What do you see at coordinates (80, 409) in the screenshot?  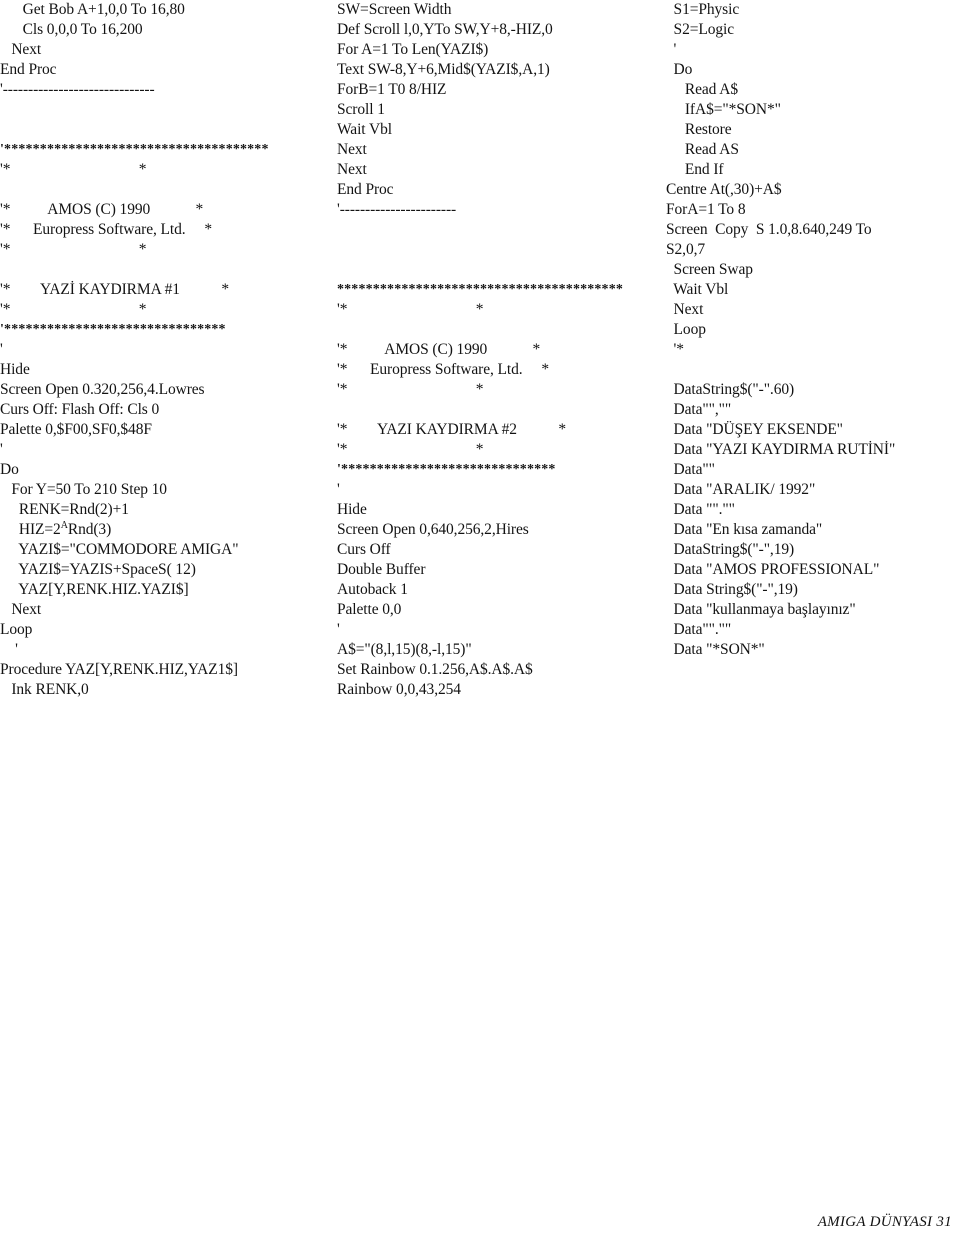 I see `code-line: Curs Off: Flash Off: Cls 0` at bounding box center [80, 409].